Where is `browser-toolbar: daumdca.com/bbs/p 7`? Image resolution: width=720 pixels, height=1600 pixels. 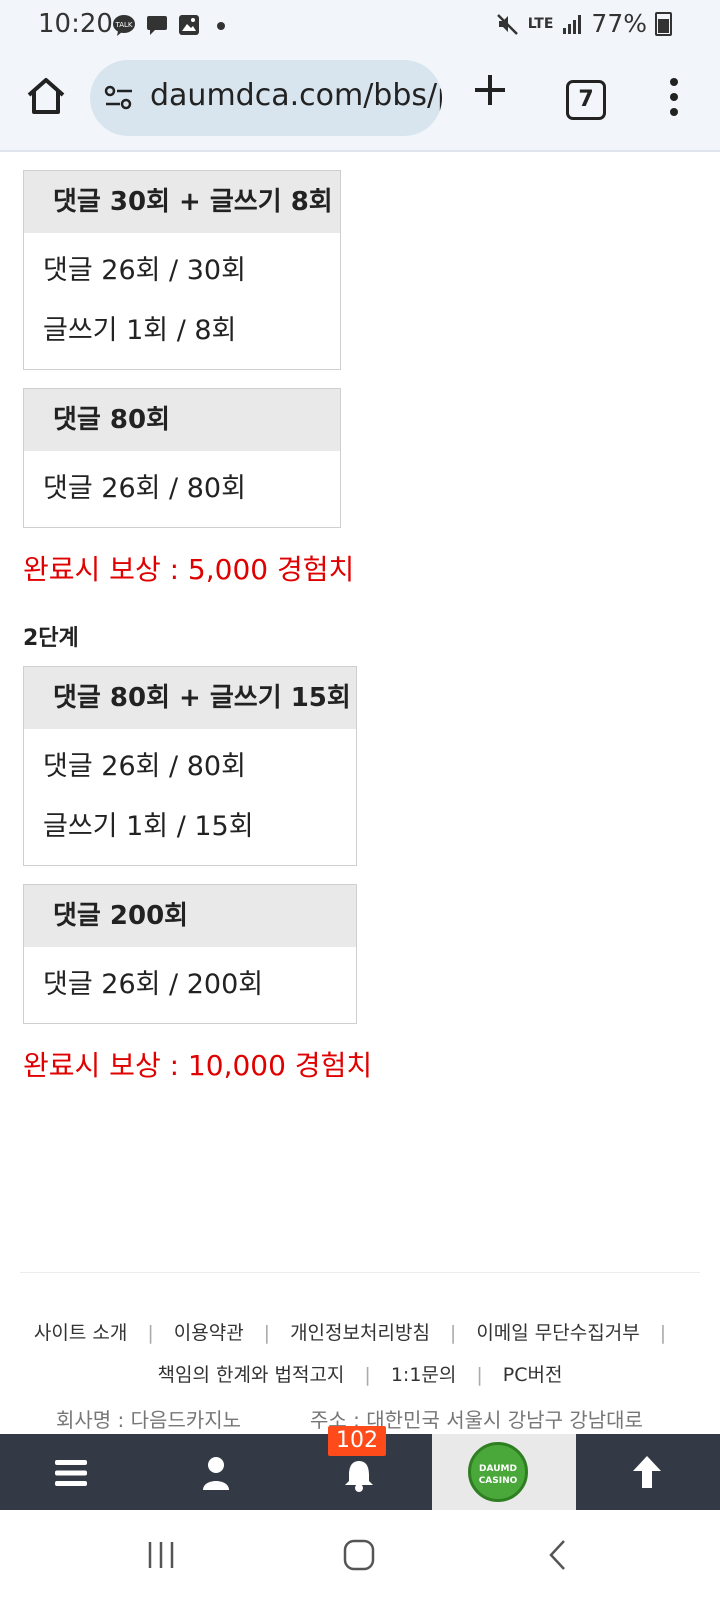 browser-toolbar: daumdca.com/bbs/p 7 is located at coordinates (360, 101).